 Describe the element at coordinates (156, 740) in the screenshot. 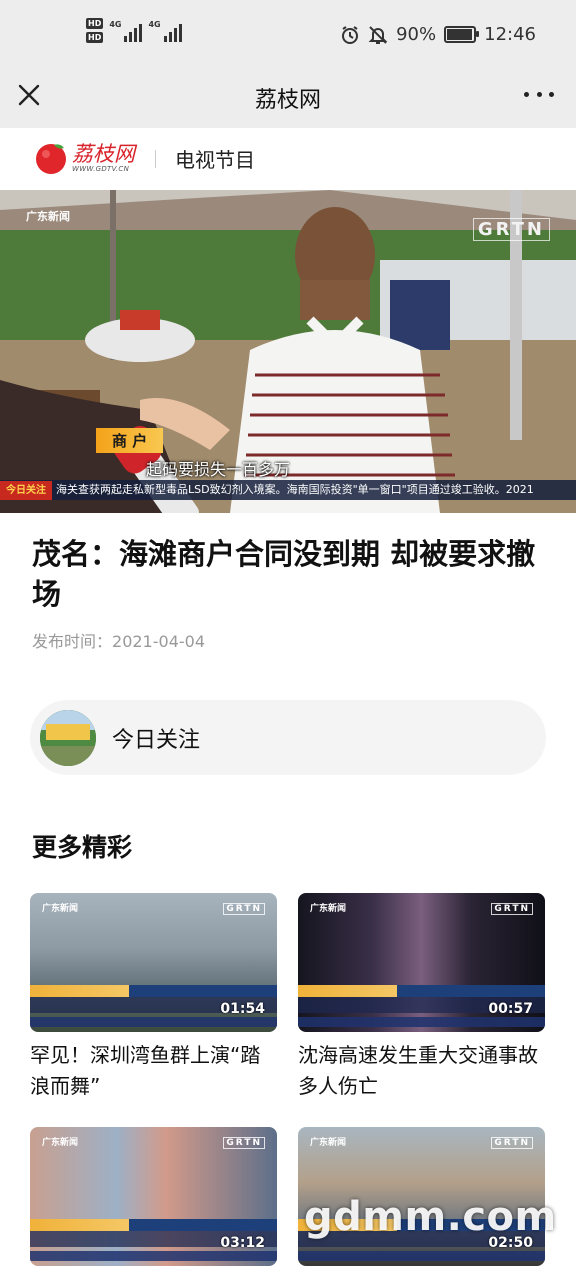

I see `program-name: 今日关注` at that location.